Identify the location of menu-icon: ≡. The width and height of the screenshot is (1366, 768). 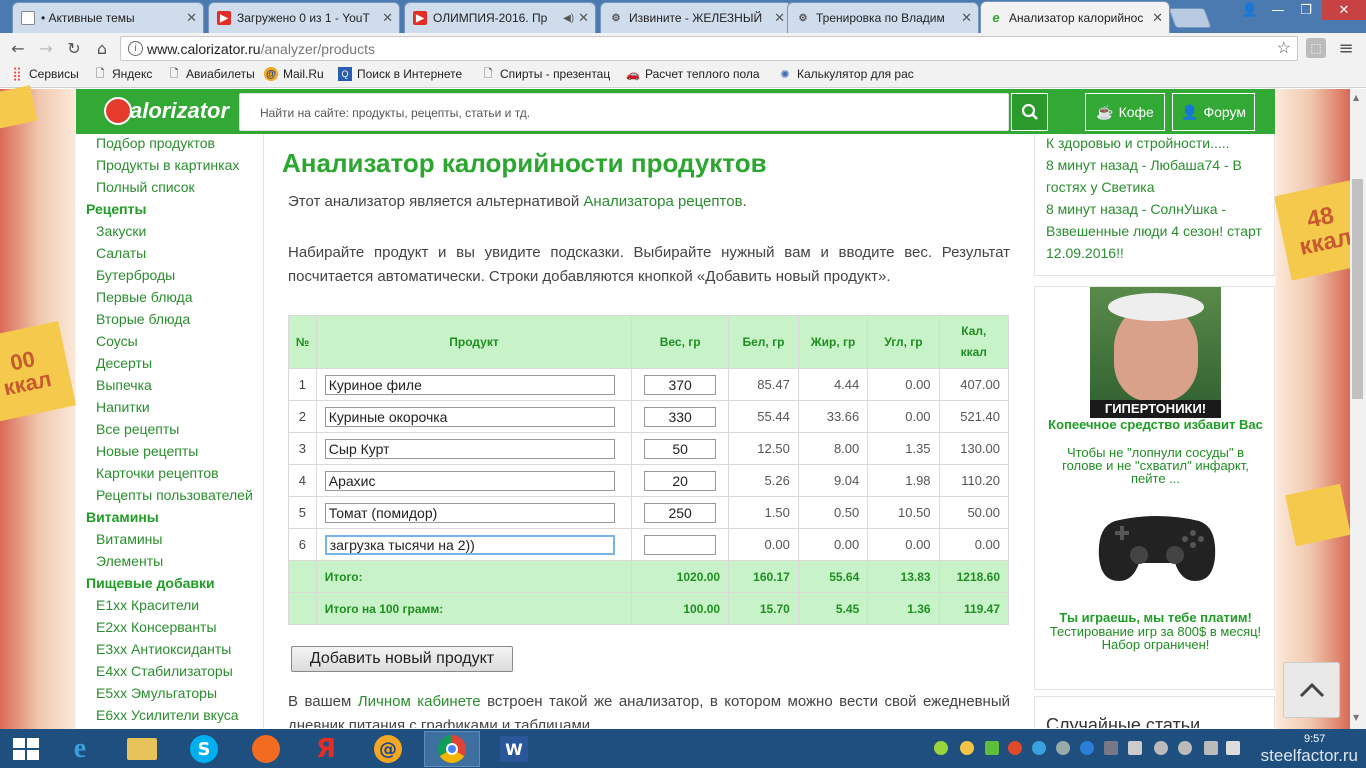
(1346, 48).